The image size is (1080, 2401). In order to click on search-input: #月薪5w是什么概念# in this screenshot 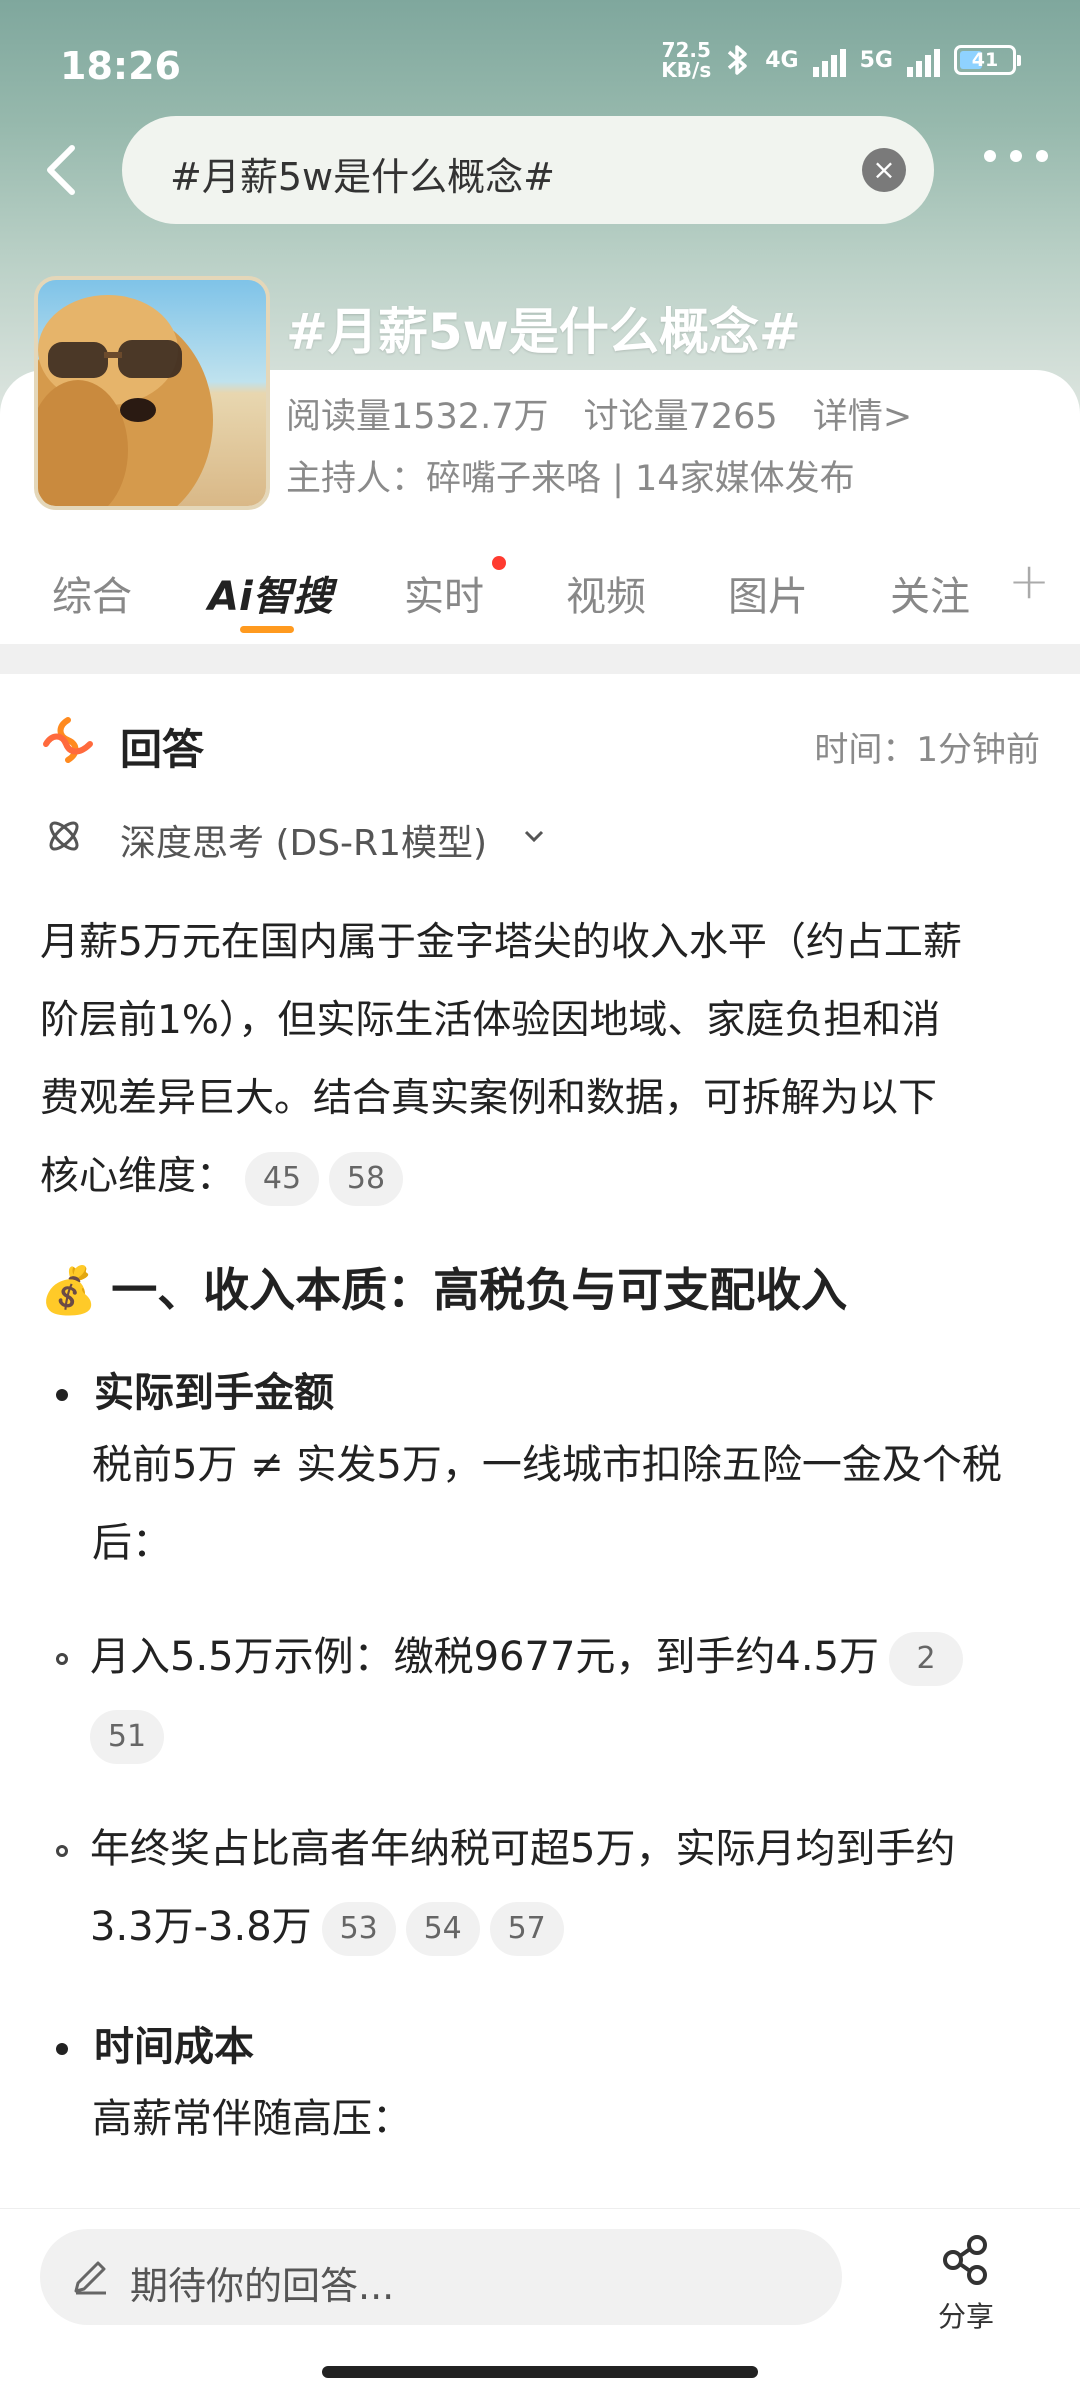, I will do `click(362, 173)`.